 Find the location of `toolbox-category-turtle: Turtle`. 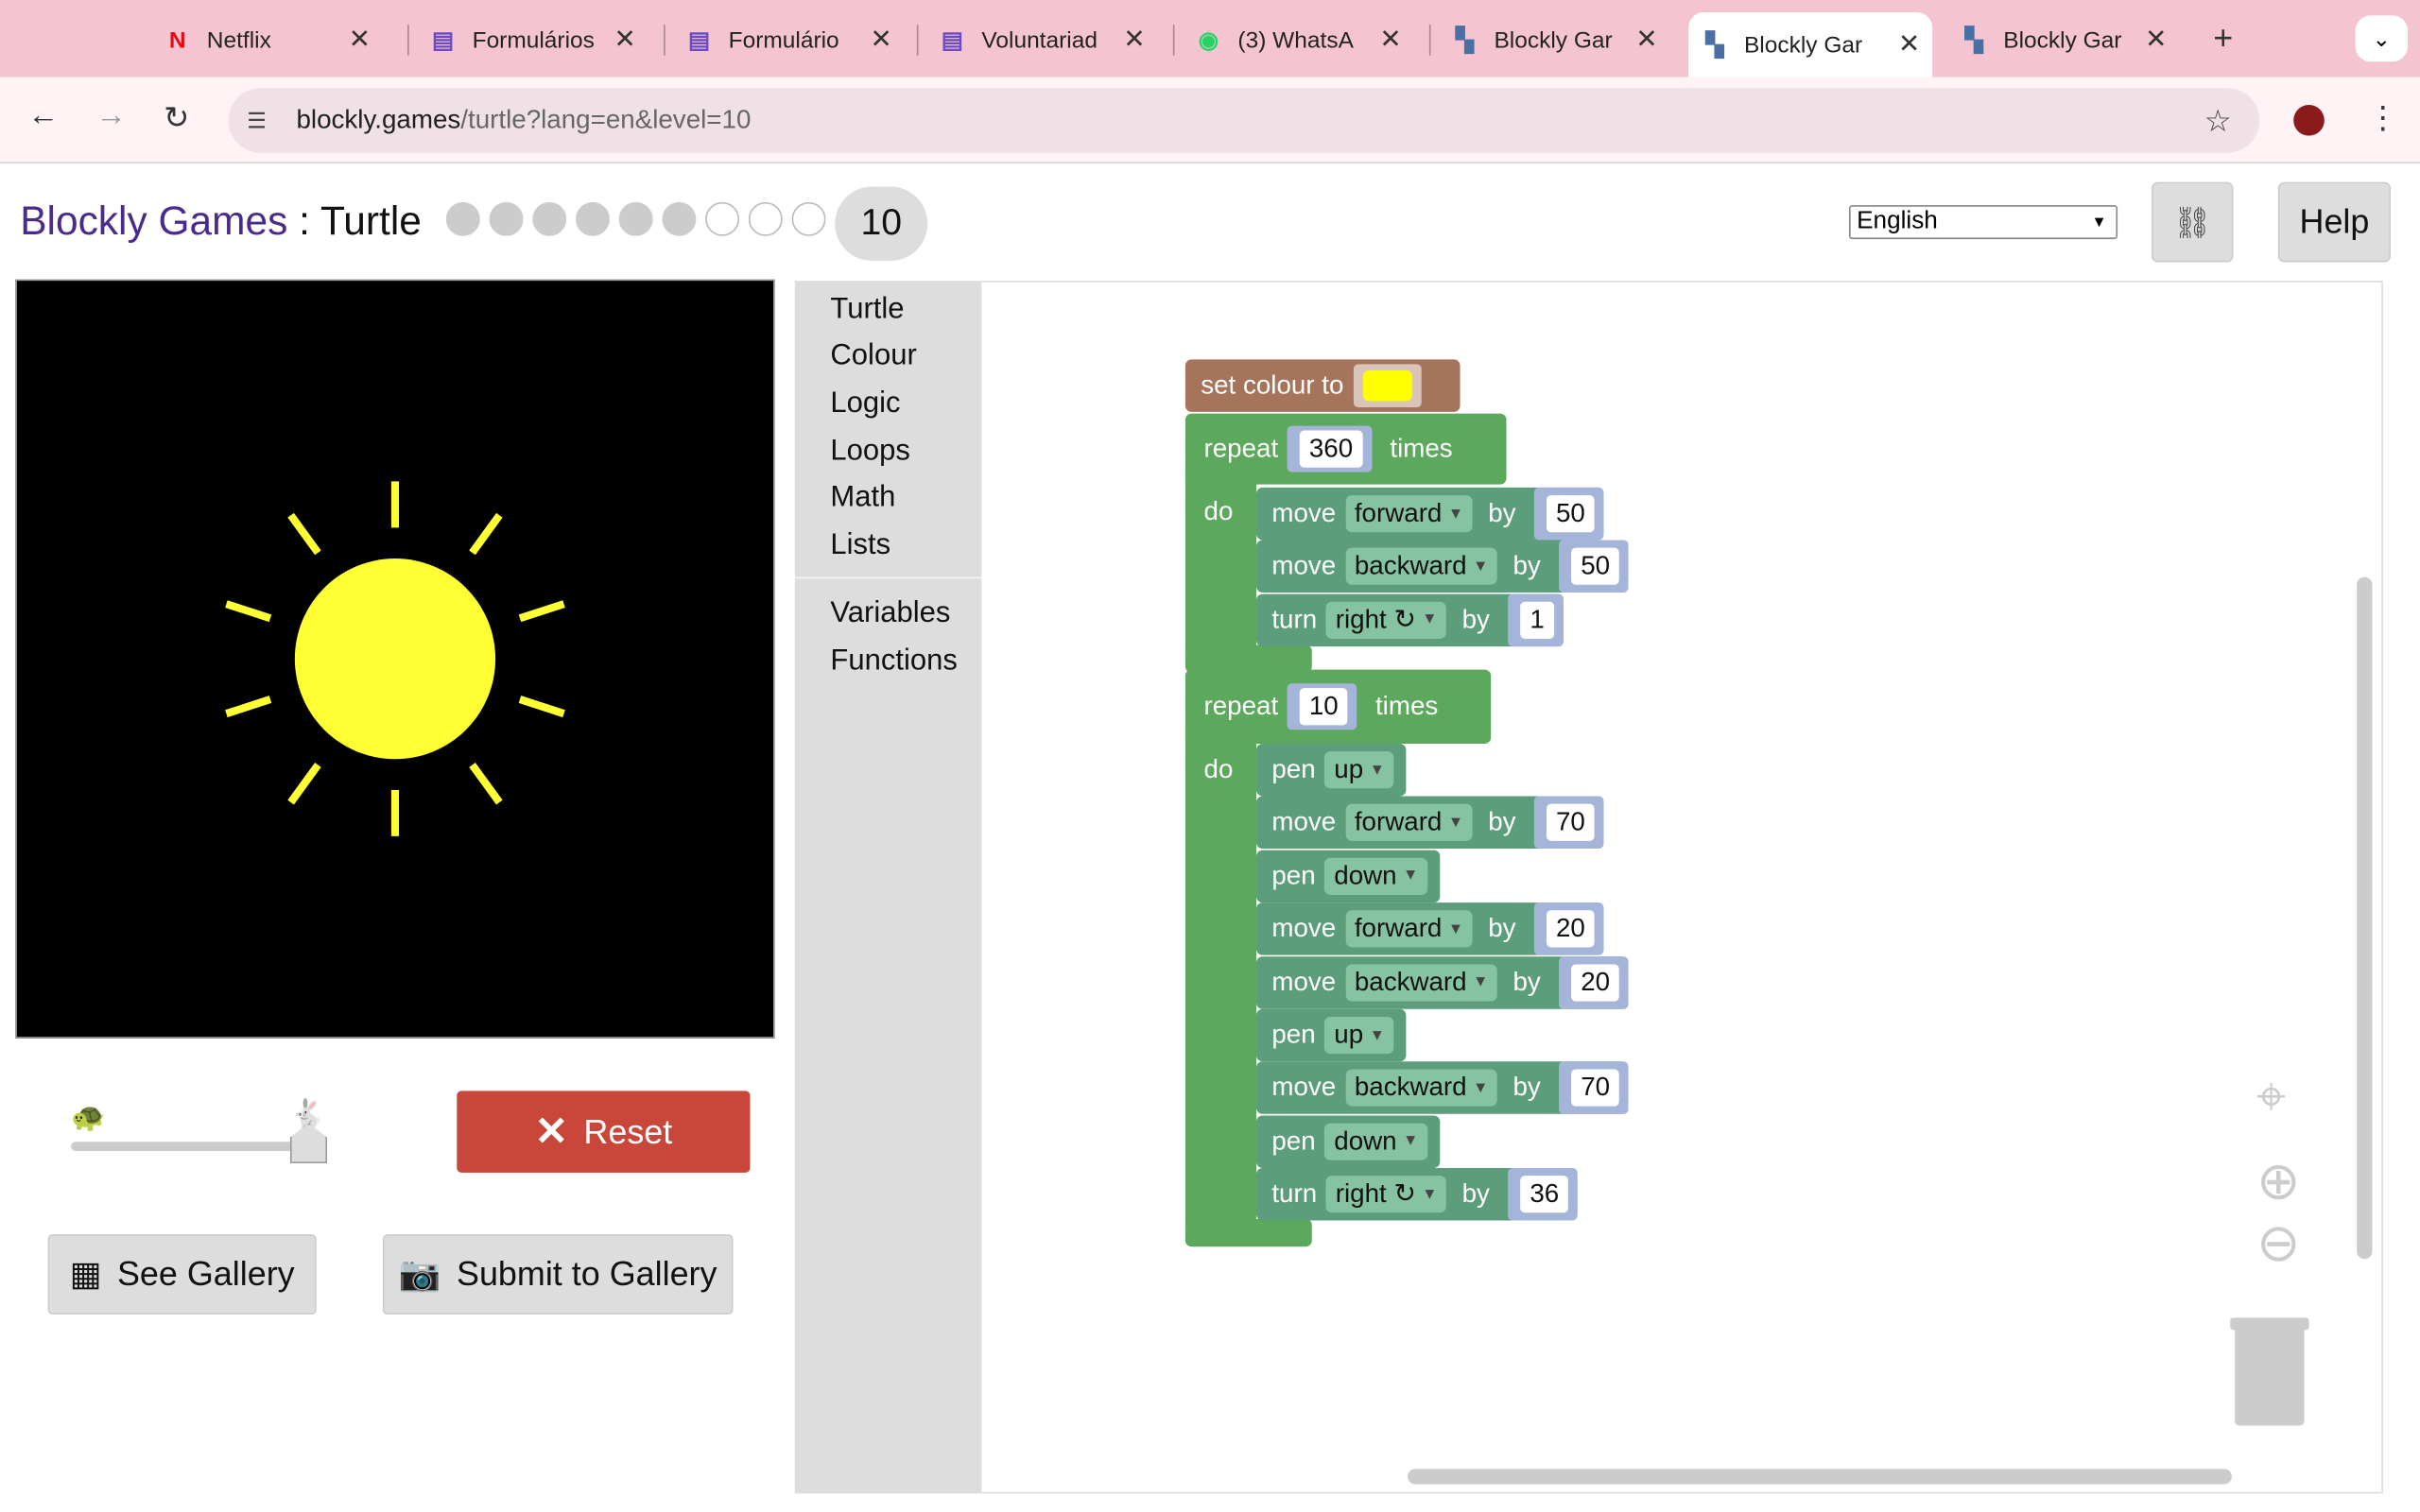

toolbox-category-turtle: Turtle is located at coordinates (867, 310).